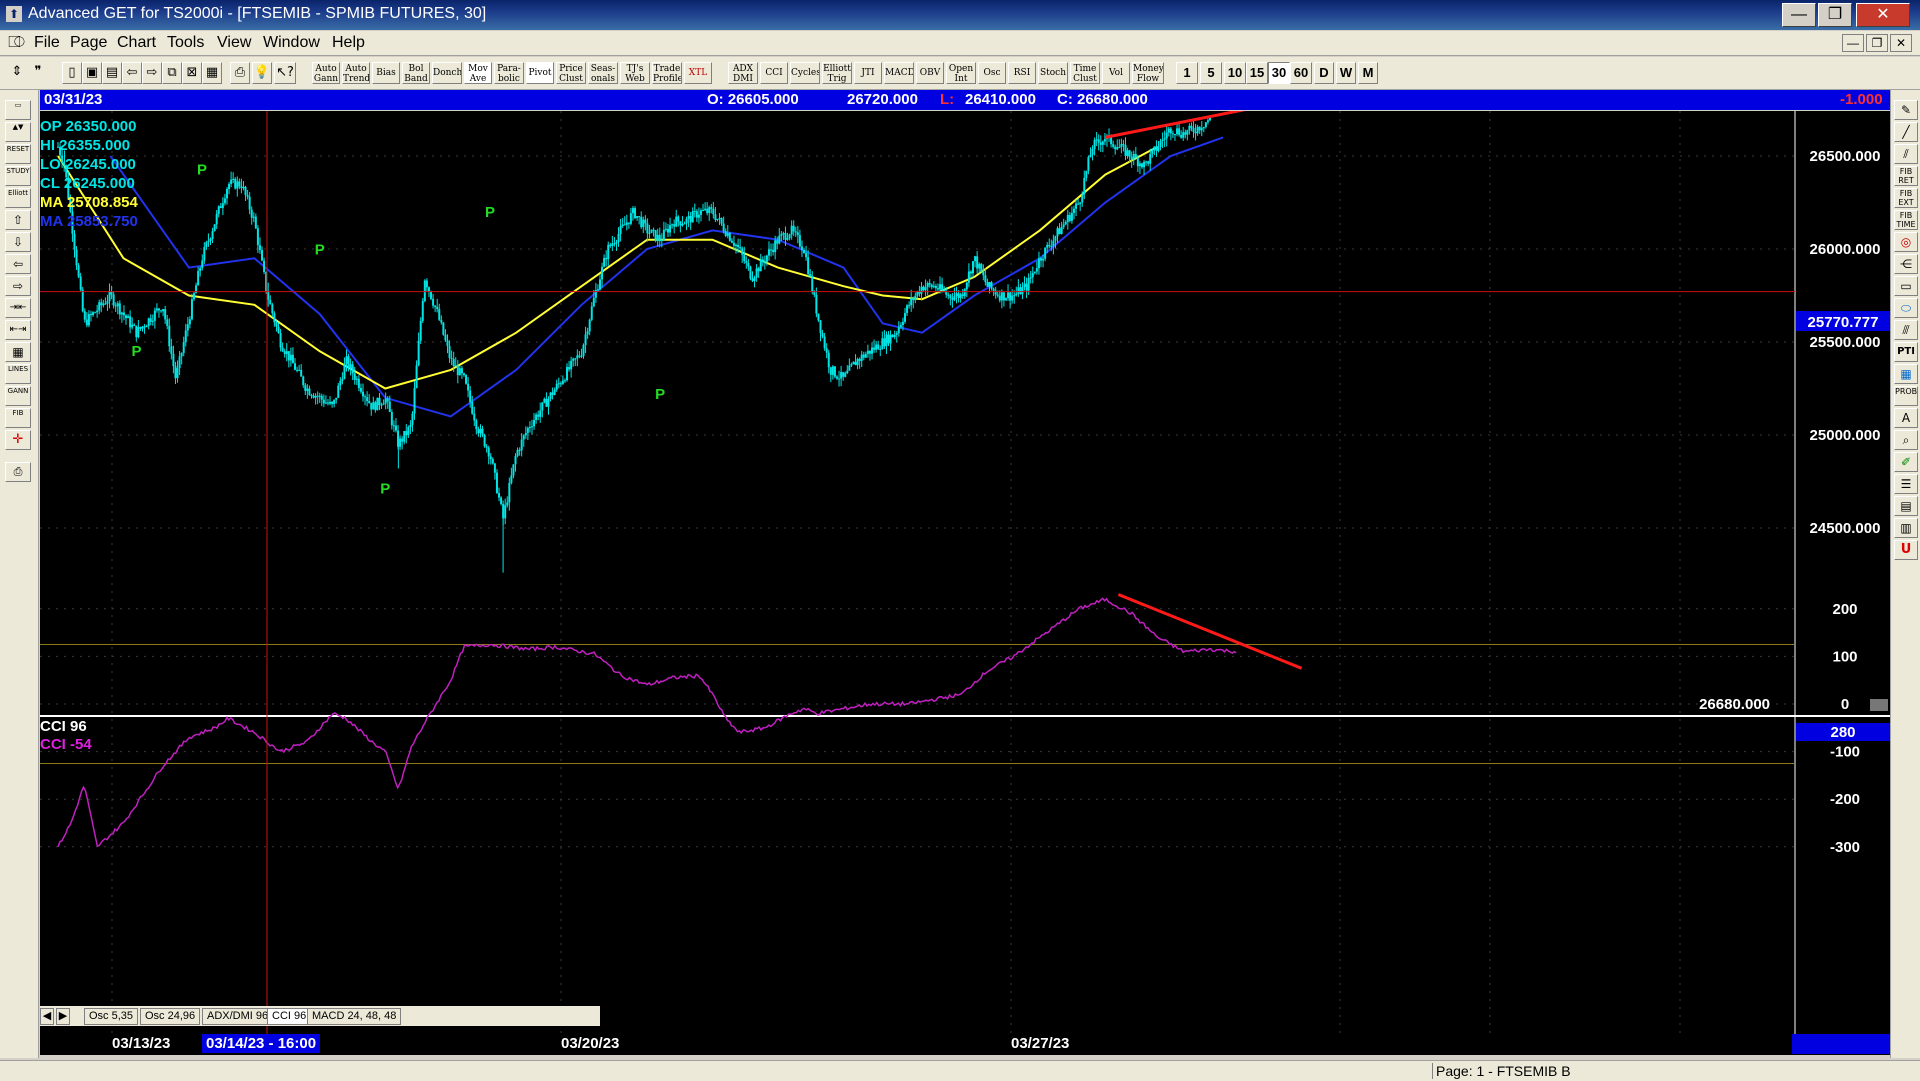 The image size is (1920, 1081). Describe the element at coordinates (18, 330) in the screenshot. I see `expand-icon: ⇤⇥` at that location.